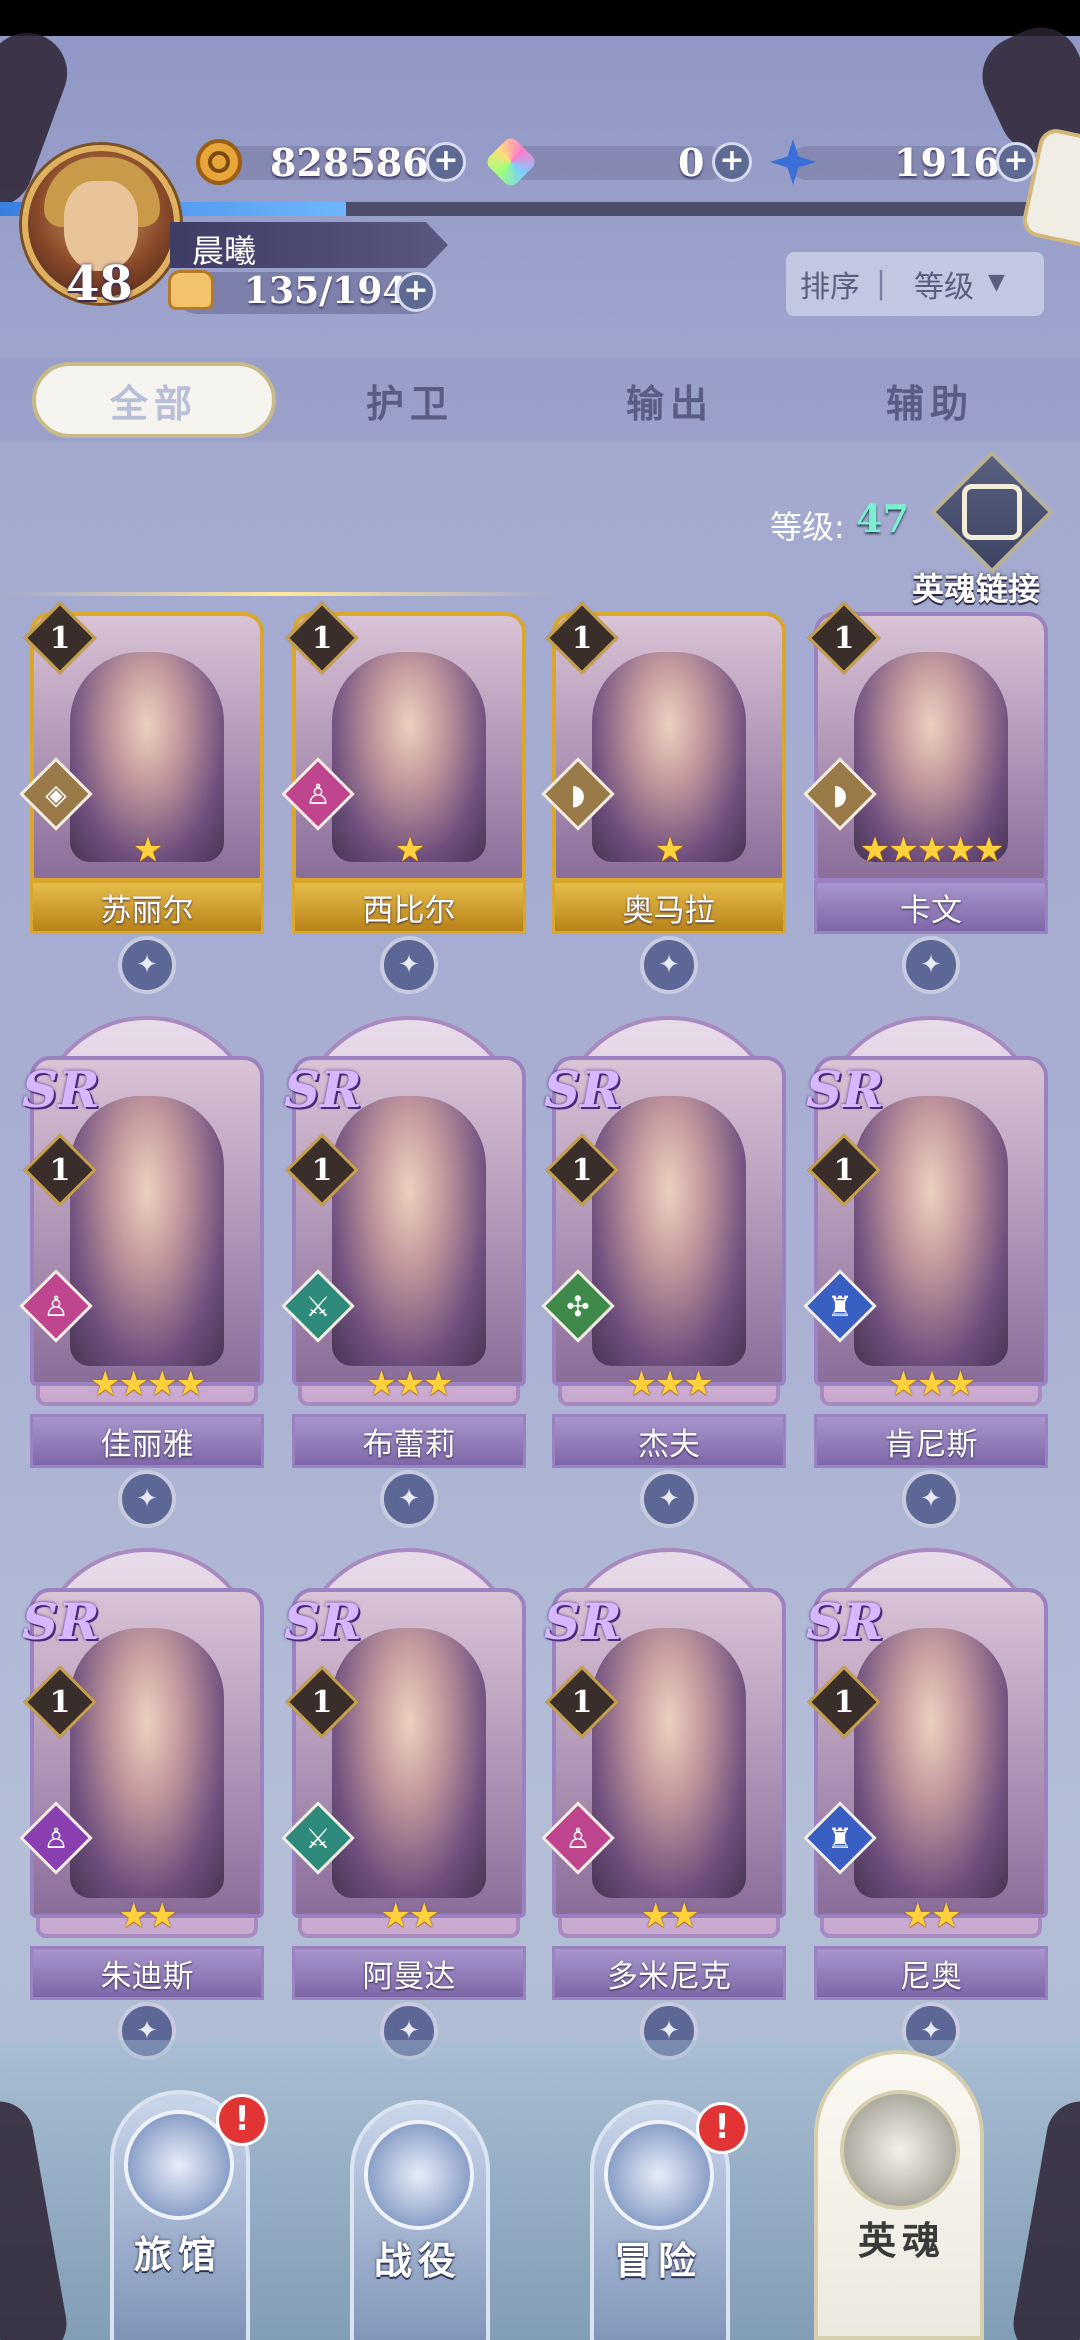 This screenshot has width=1080, height=2340. Describe the element at coordinates (326, 291) in the screenshot. I see `stamina-value: 135/194` at that location.